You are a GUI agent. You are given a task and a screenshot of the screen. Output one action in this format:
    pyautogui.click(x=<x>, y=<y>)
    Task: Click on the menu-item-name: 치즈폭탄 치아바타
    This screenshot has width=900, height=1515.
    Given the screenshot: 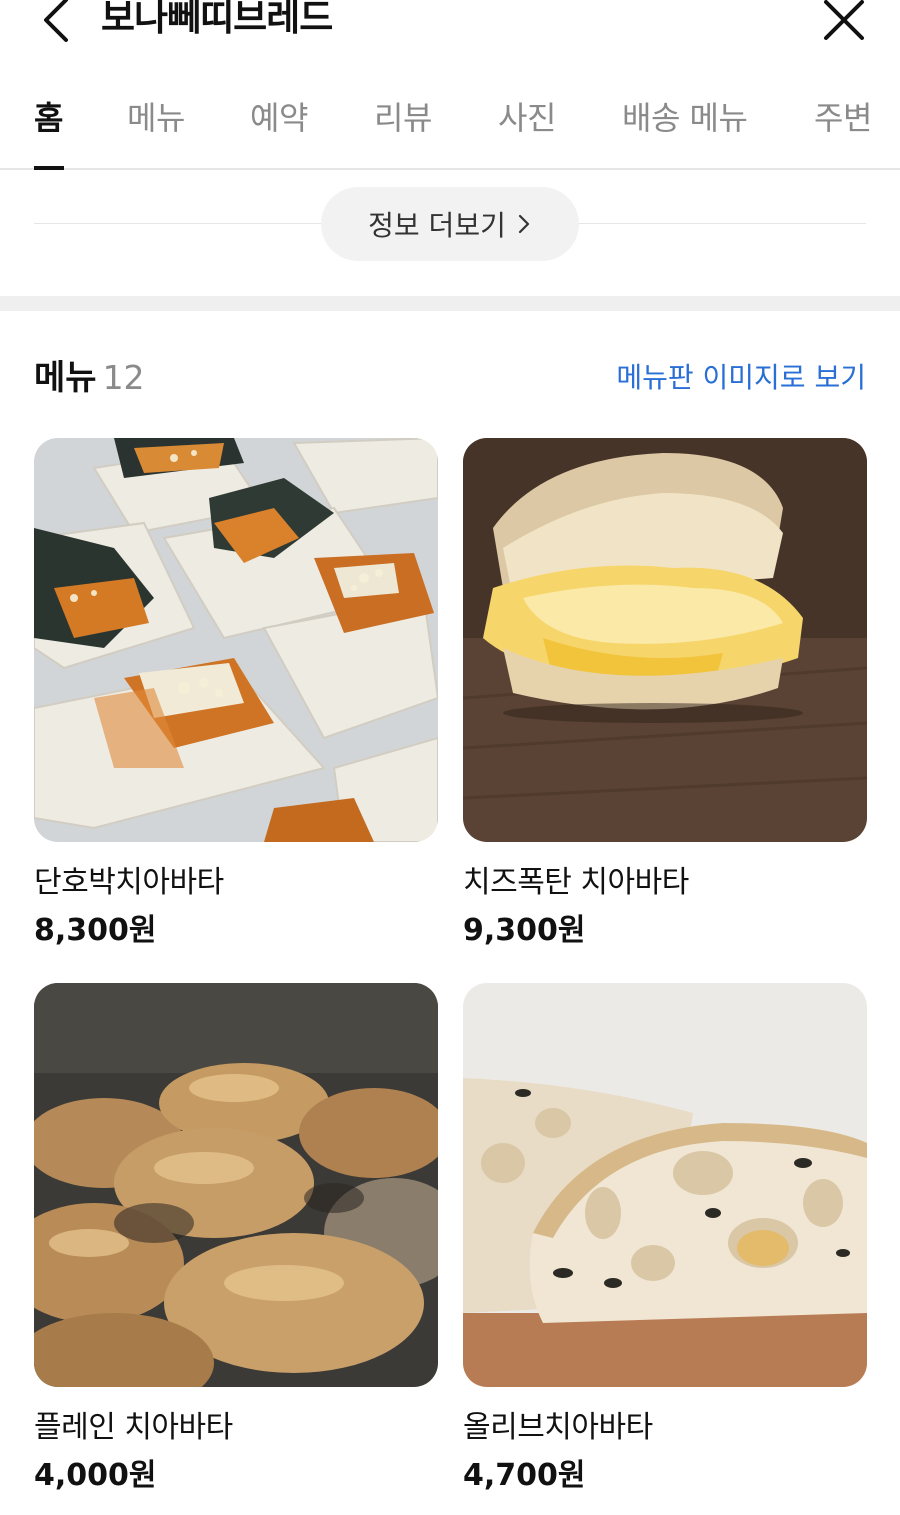 What is the action you would take?
    pyautogui.click(x=576, y=882)
    